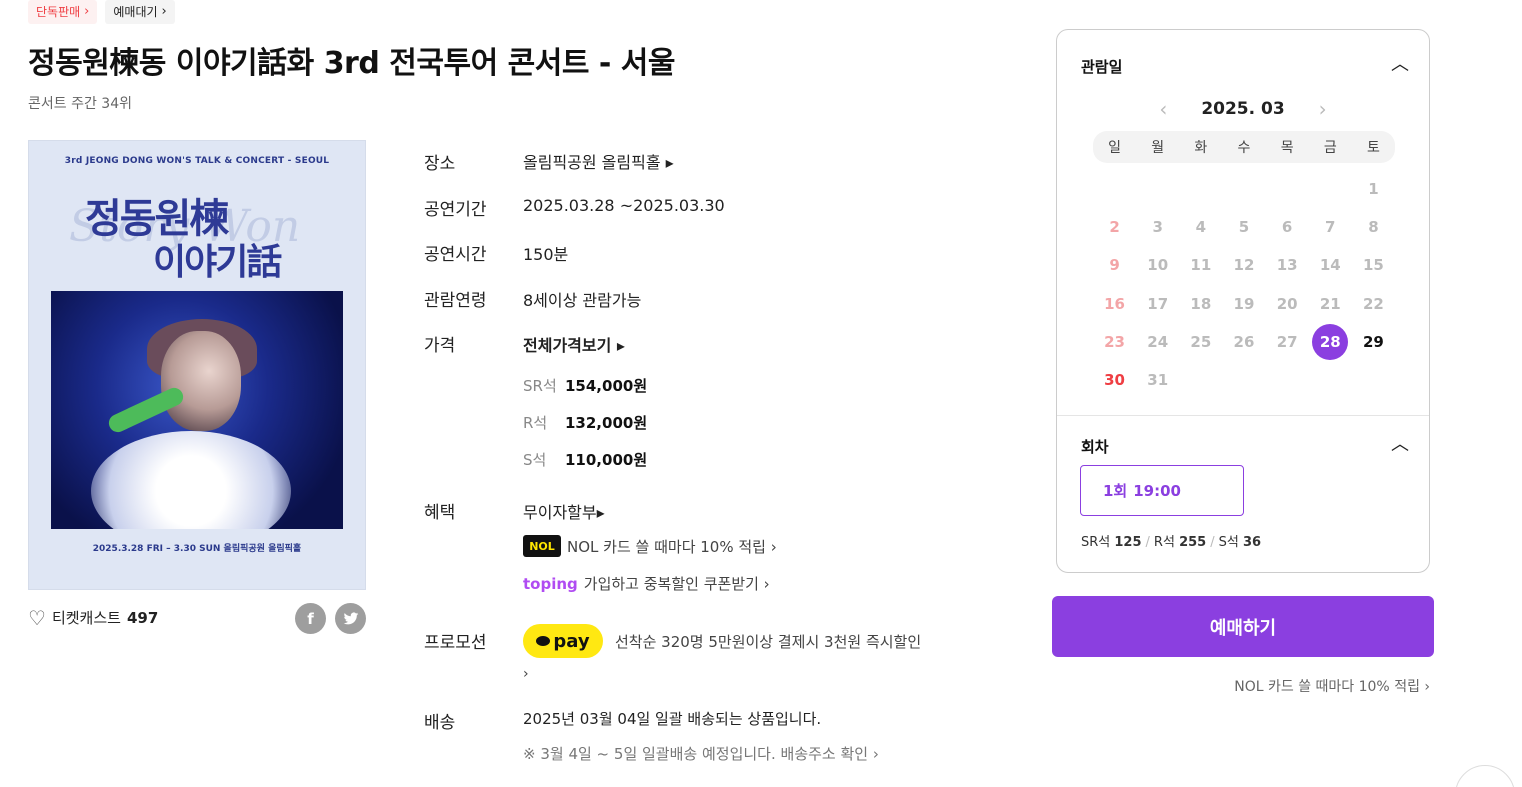 This screenshot has width=1522, height=787. What do you see at coordinates (1163, 109) in the screenshot?
I see `prev-month-icon: ‹` at bounding box center [1163, 109].